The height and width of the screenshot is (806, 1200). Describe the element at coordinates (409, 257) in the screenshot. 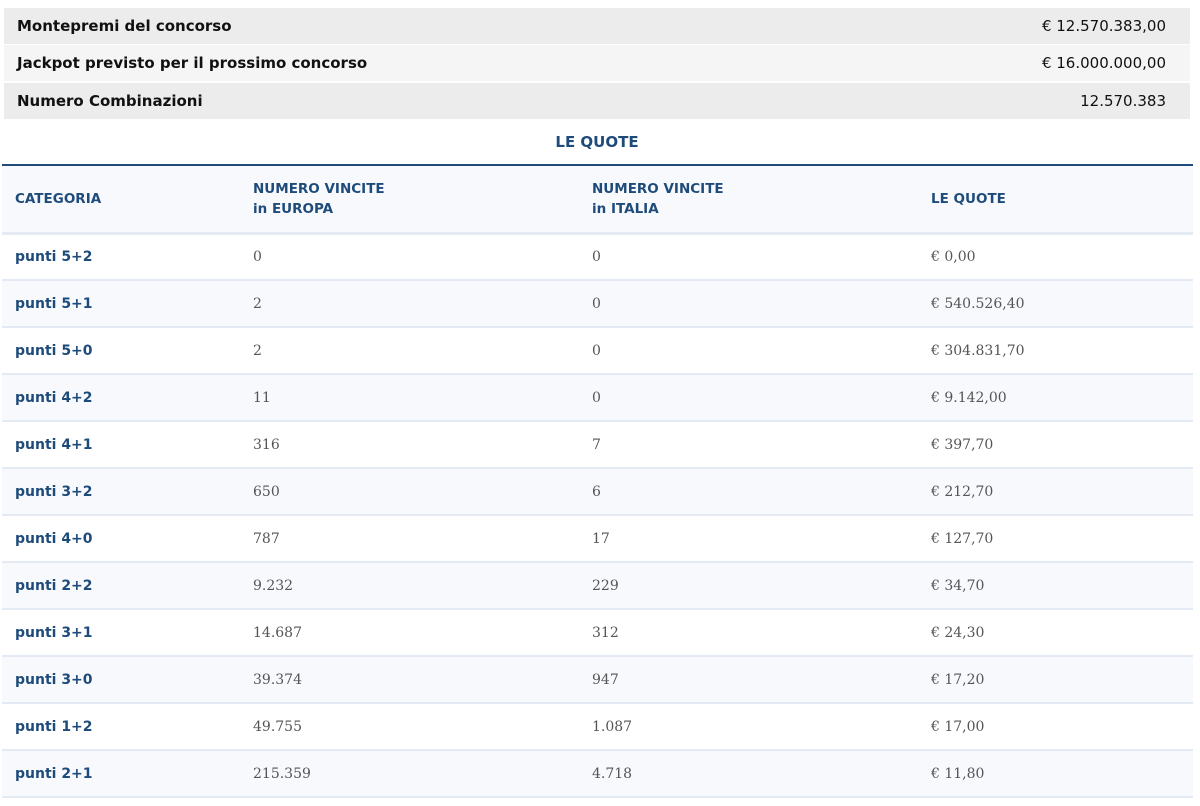

I see `cell-vincite-europa: 0` at that location.